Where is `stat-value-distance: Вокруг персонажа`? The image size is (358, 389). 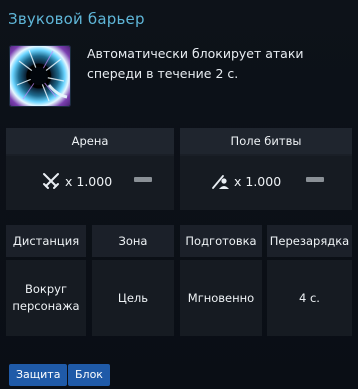
stat-value-distance: Вокруг персонажа is located at coordinates (46, 298).